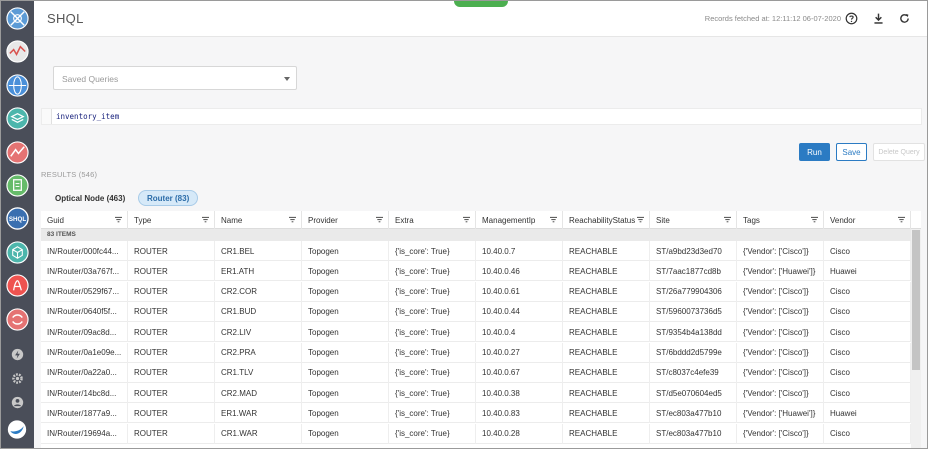 This screenshot has height=449, width=928. I want to click on vertical-scrollbar, so click(916, 338).